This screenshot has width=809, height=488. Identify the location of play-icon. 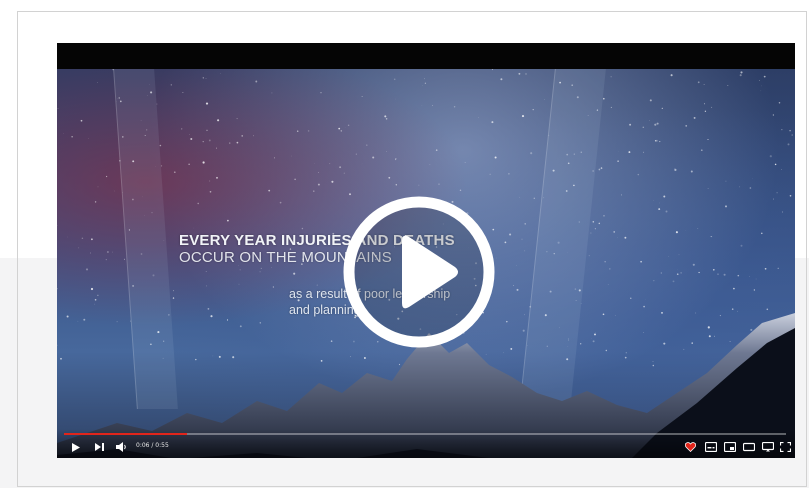
(76, 447).